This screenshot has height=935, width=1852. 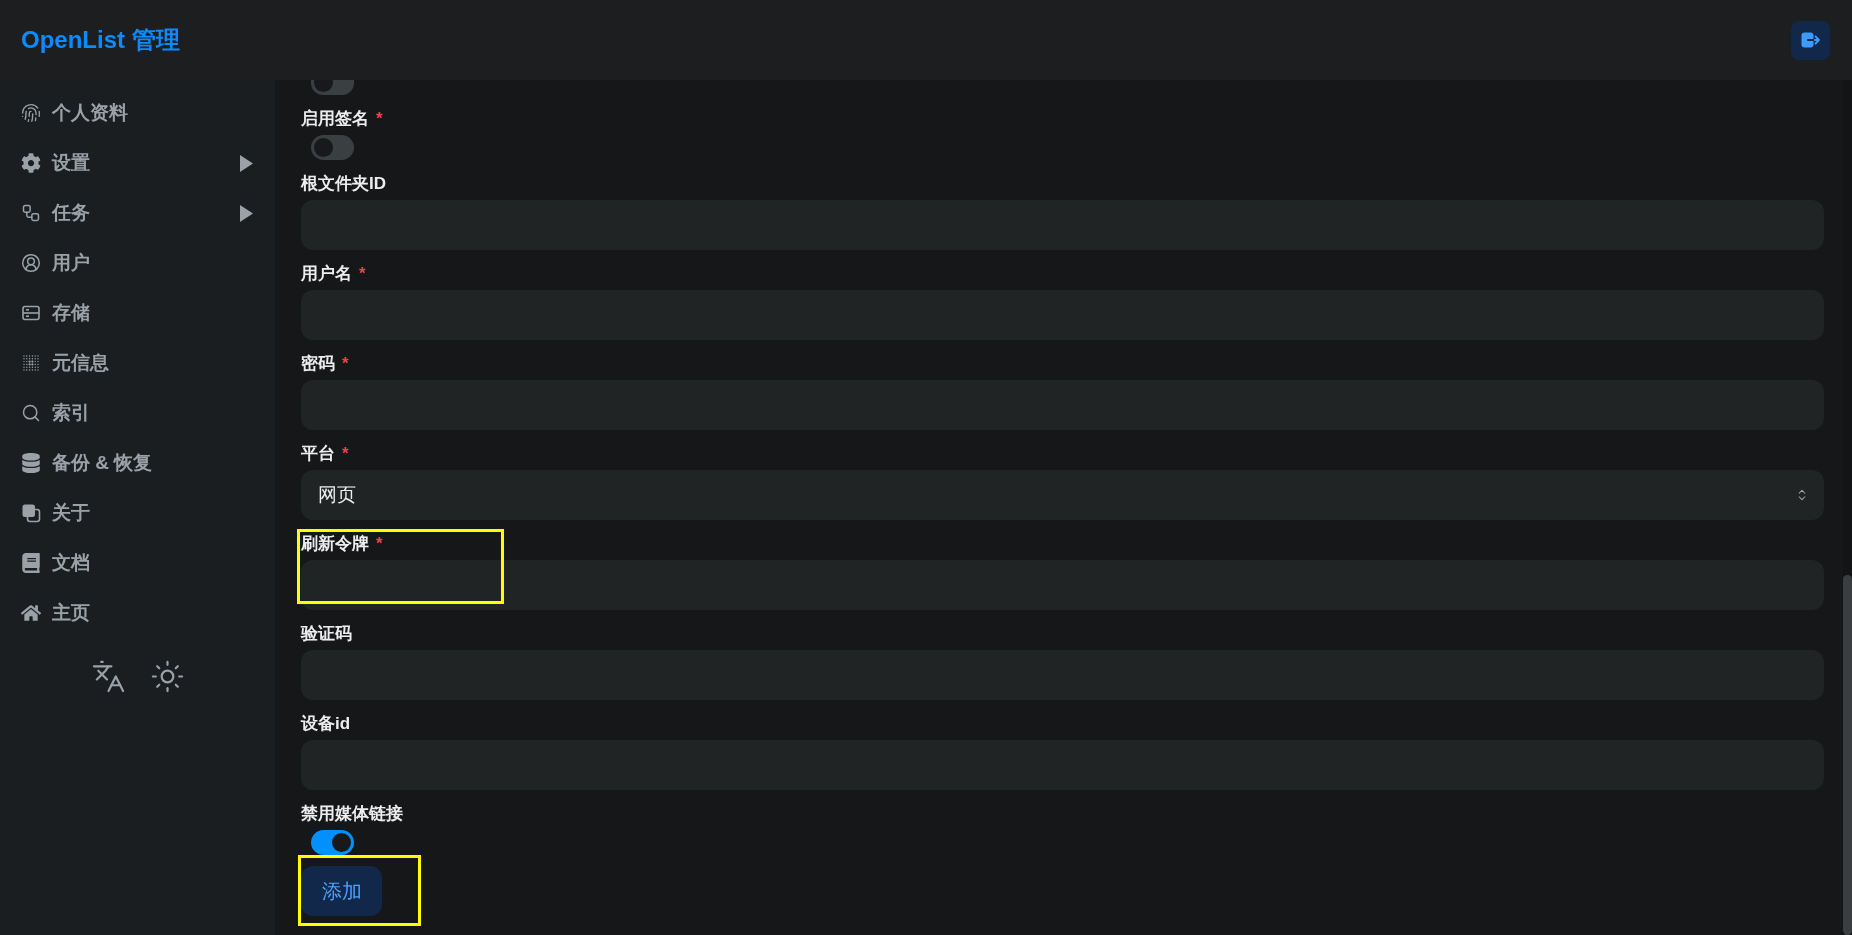 I want to click on translate-icon, so click(x=108, y=676).